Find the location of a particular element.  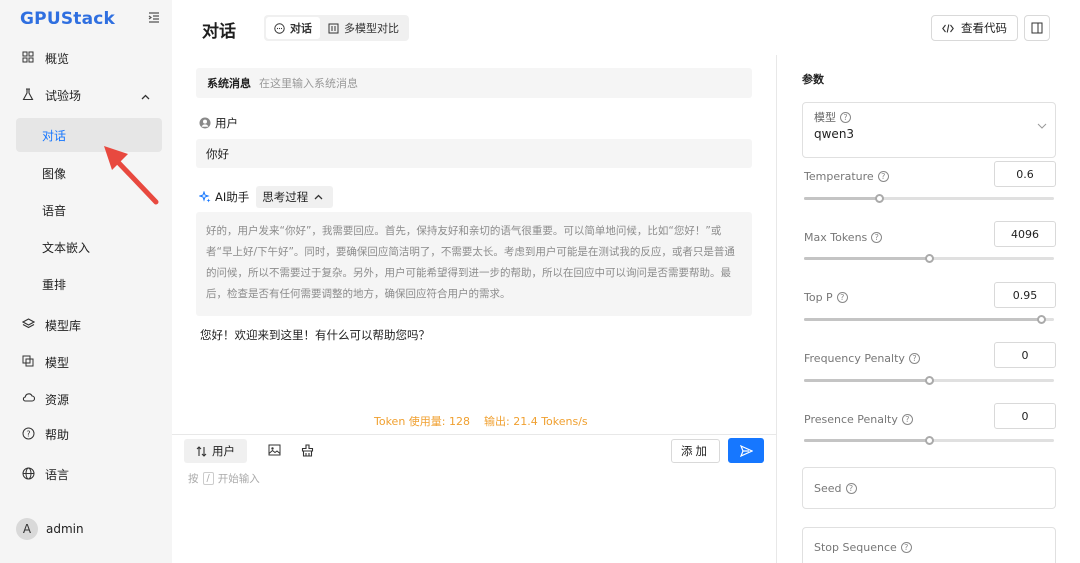

toggle-panel-button is located at coordinates (1037, 28).